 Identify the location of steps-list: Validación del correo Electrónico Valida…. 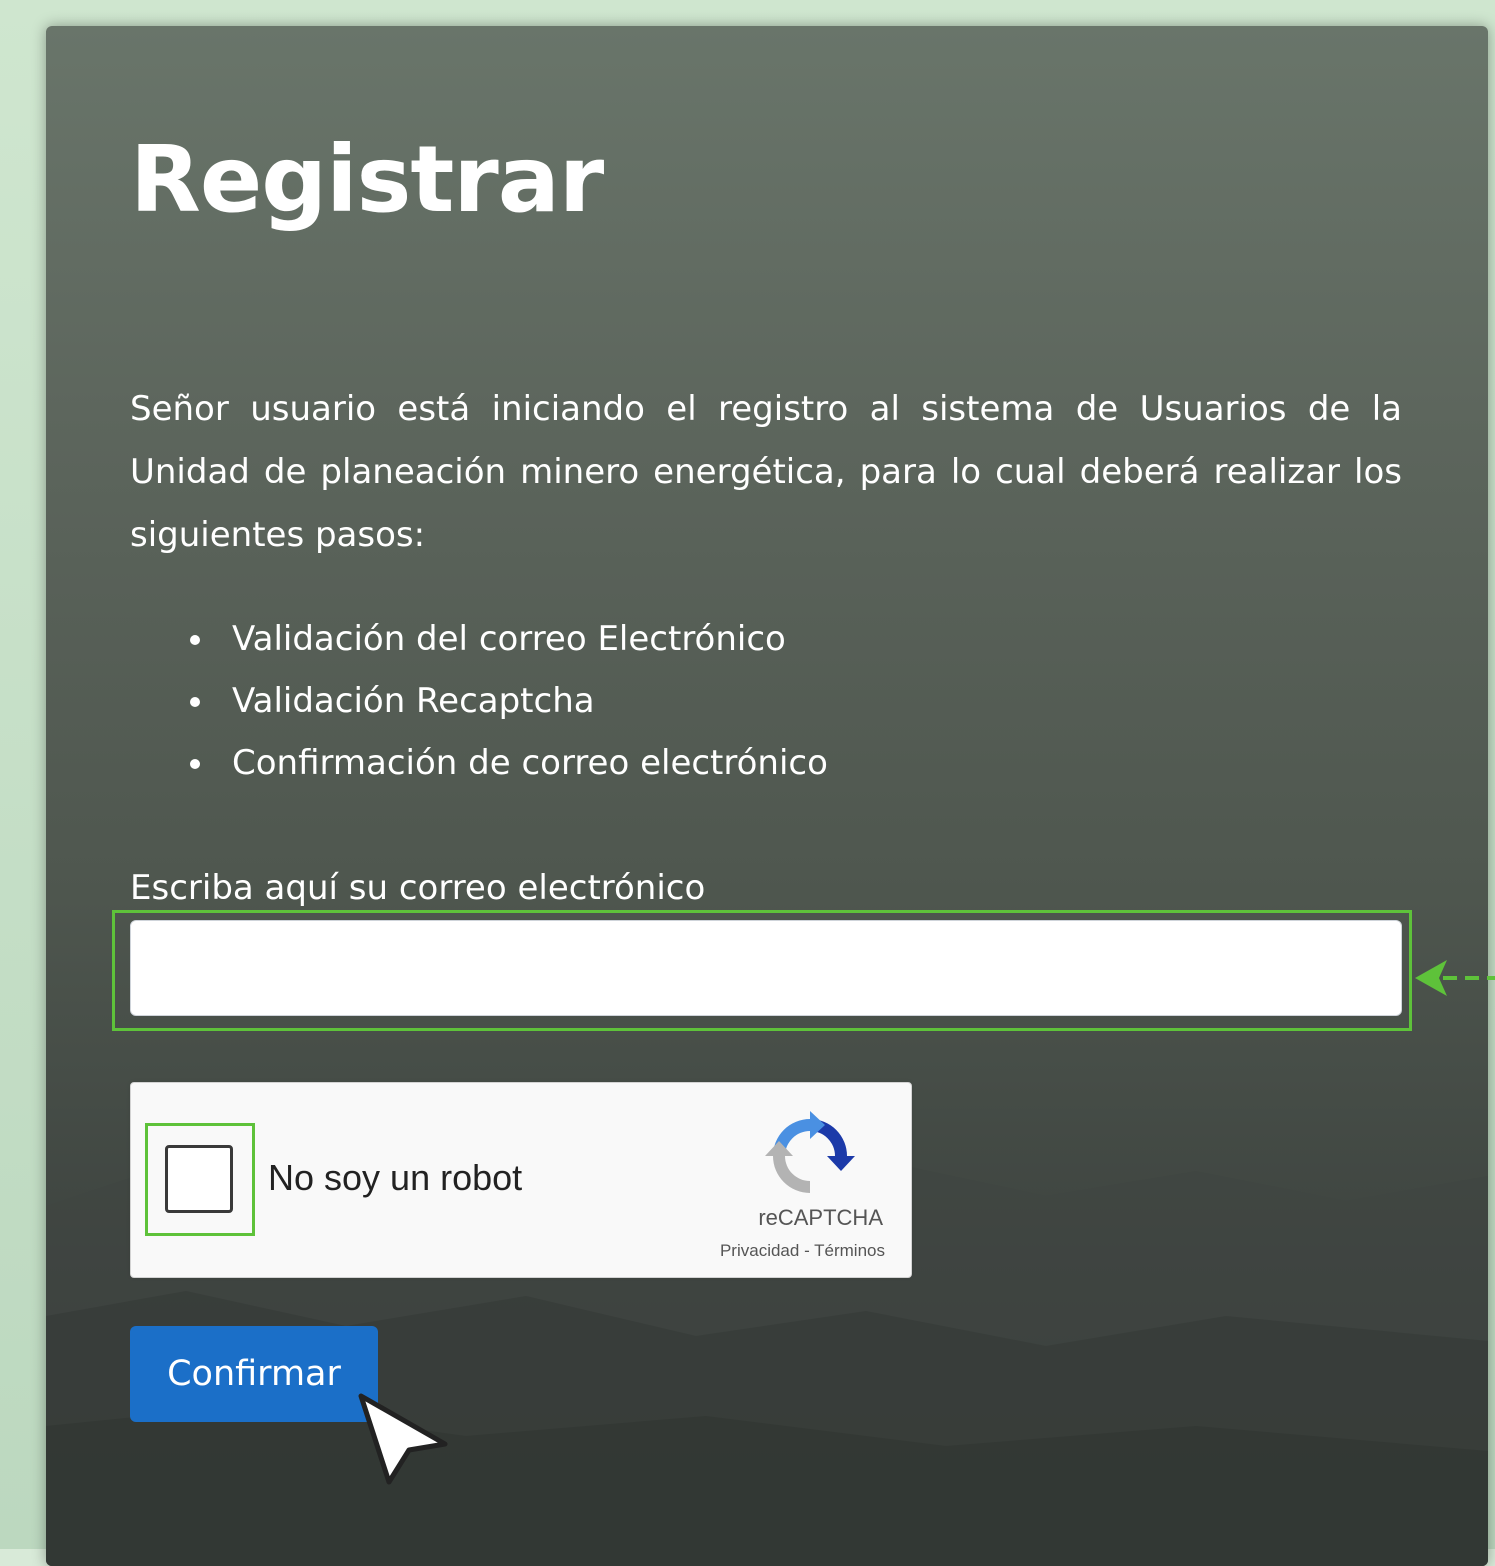
(479, 701).